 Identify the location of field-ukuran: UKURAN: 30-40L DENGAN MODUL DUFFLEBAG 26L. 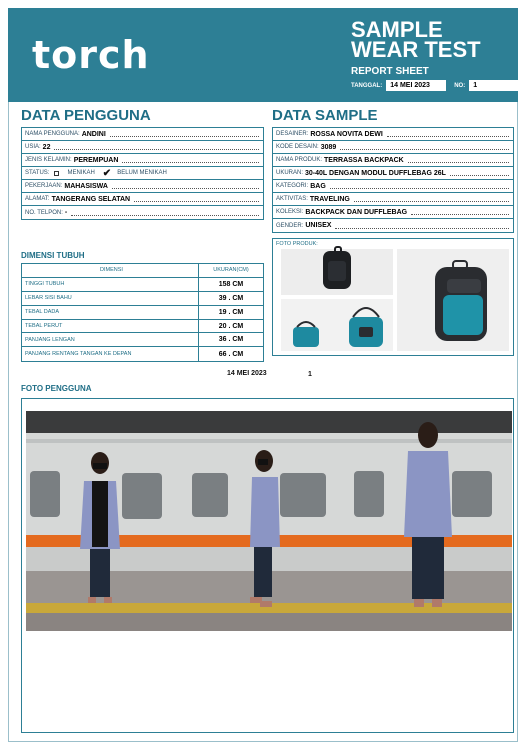
(393, 173).